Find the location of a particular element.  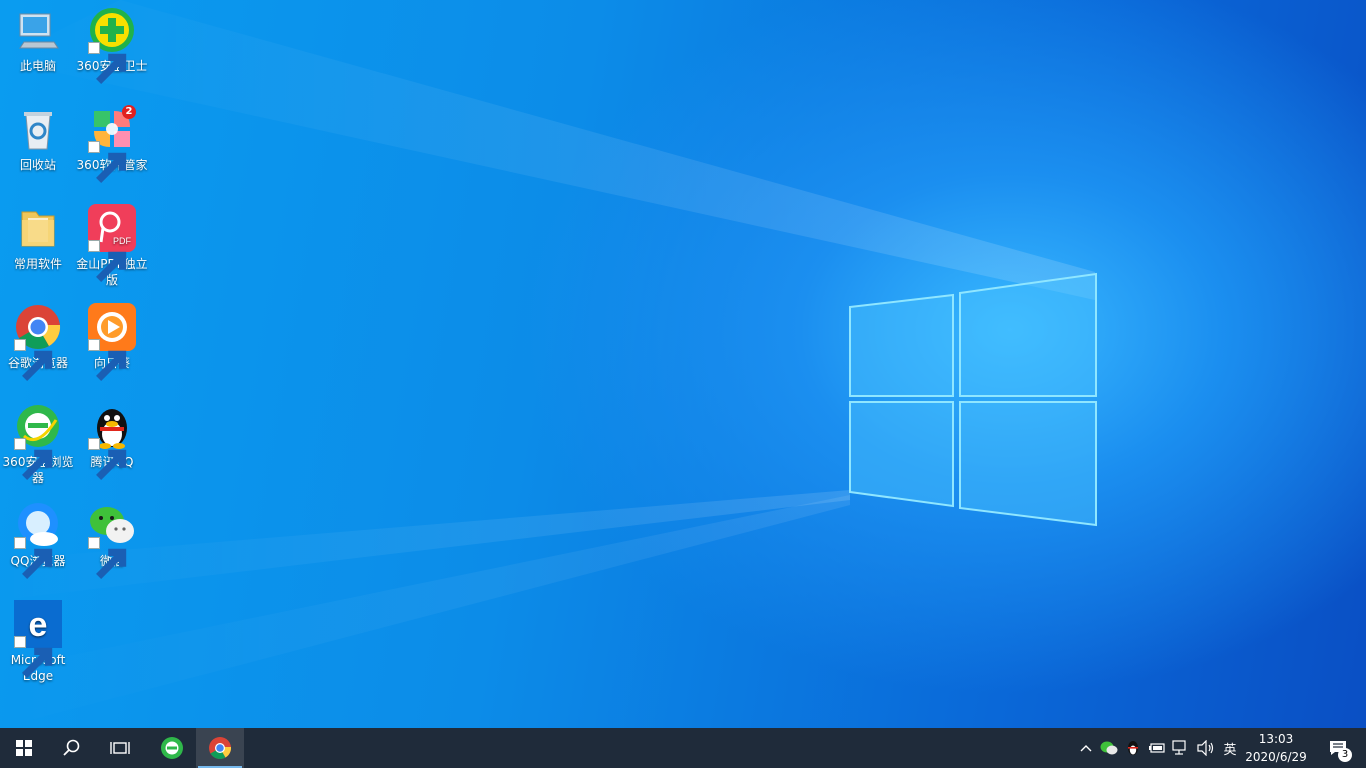

desktop-icon-wps-pdf: PDF 金山PDF独立版 is located at coordinates (112, 246).